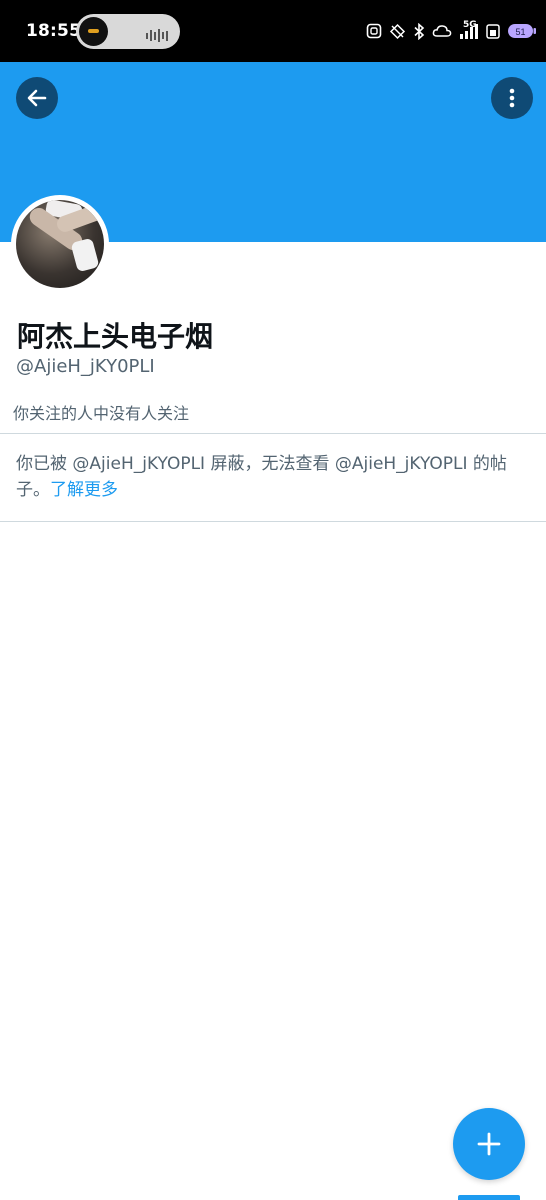  What do you see at coordinates (84, 490) in the screenshot?
I see `learn-more-link: 了解更多` at bounding box center [84, 490].